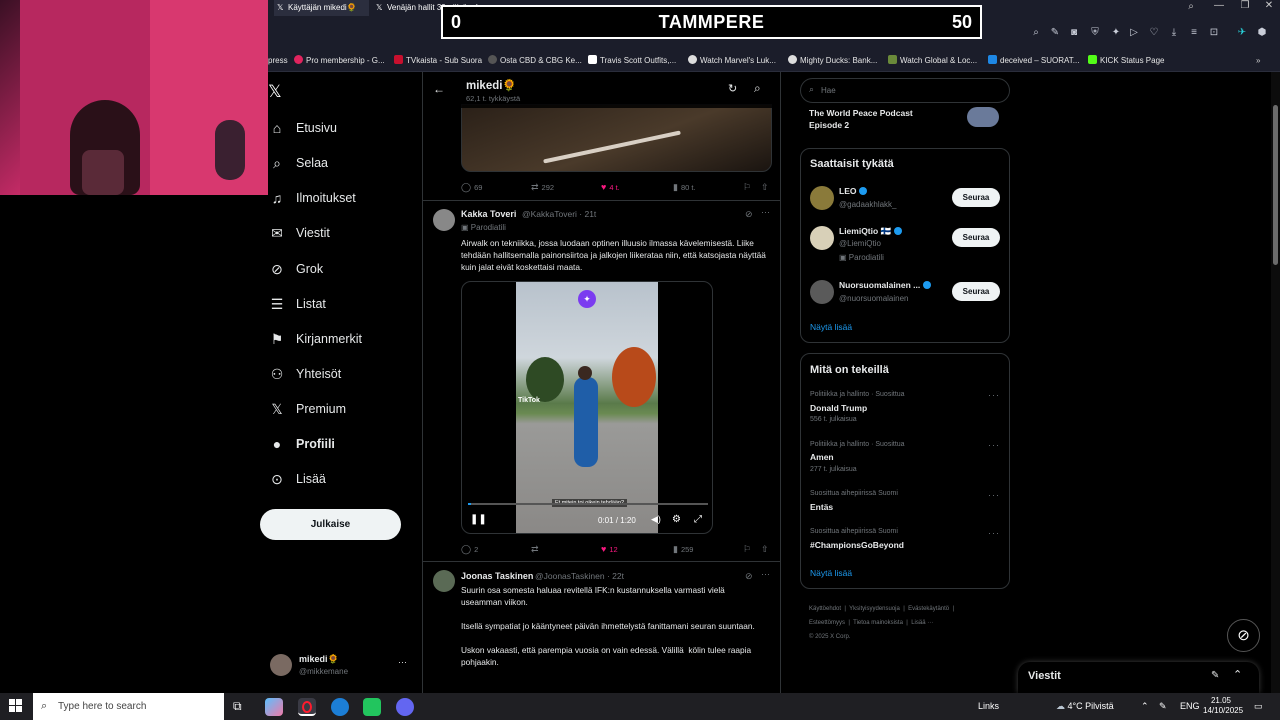 The width and height of the screenshot is (1280, 720). I want to click on tweet-author-name: Kakka Toveri, so click(488, 214).